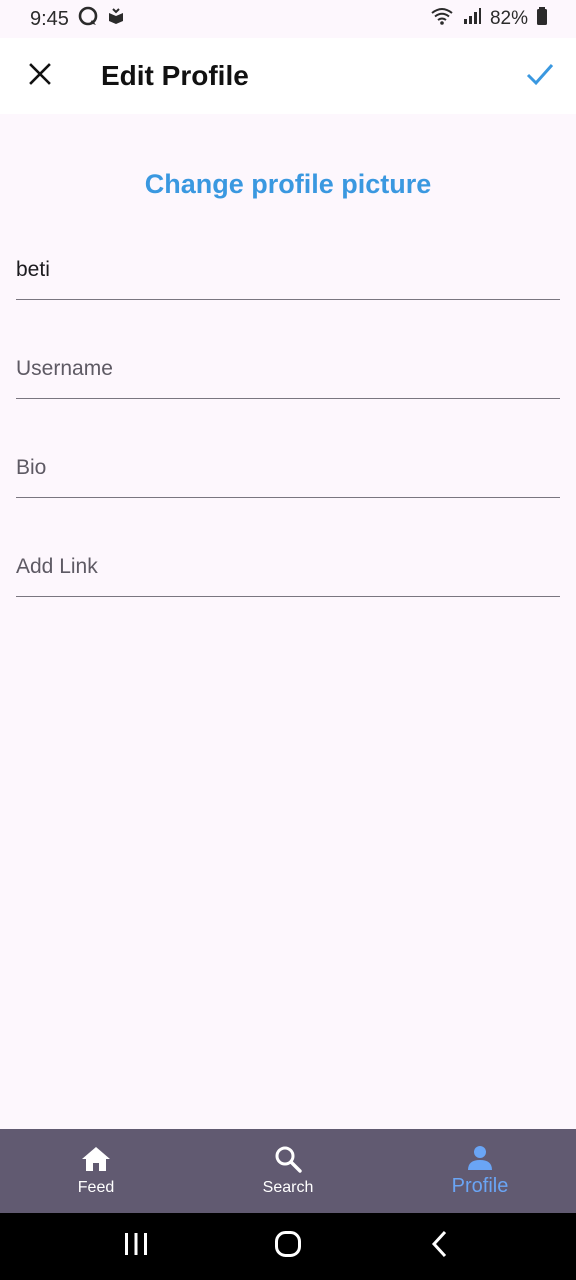 The height and width of the screenshot is (1280, 576). I want to click on link-field, so click(288, 567).